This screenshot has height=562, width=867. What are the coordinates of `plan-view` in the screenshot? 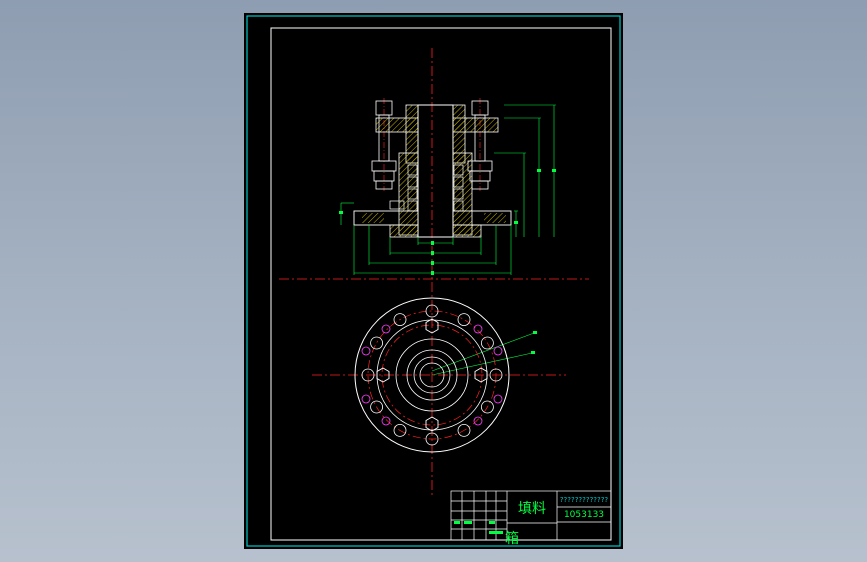 It's located at (439, 375).